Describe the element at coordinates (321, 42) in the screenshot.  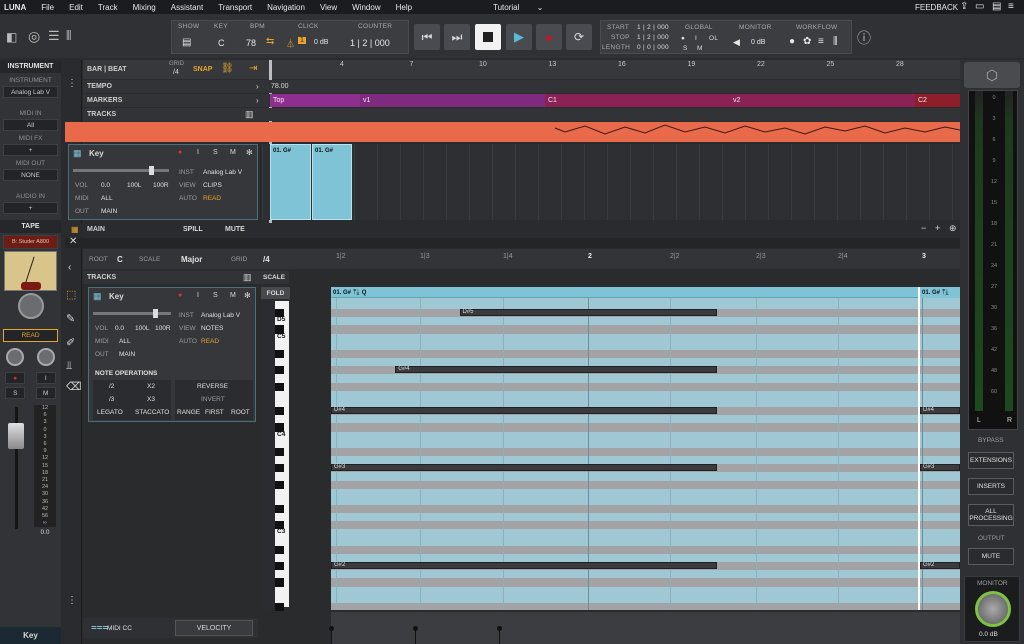
I see `click-level: 0 dB` at that location.